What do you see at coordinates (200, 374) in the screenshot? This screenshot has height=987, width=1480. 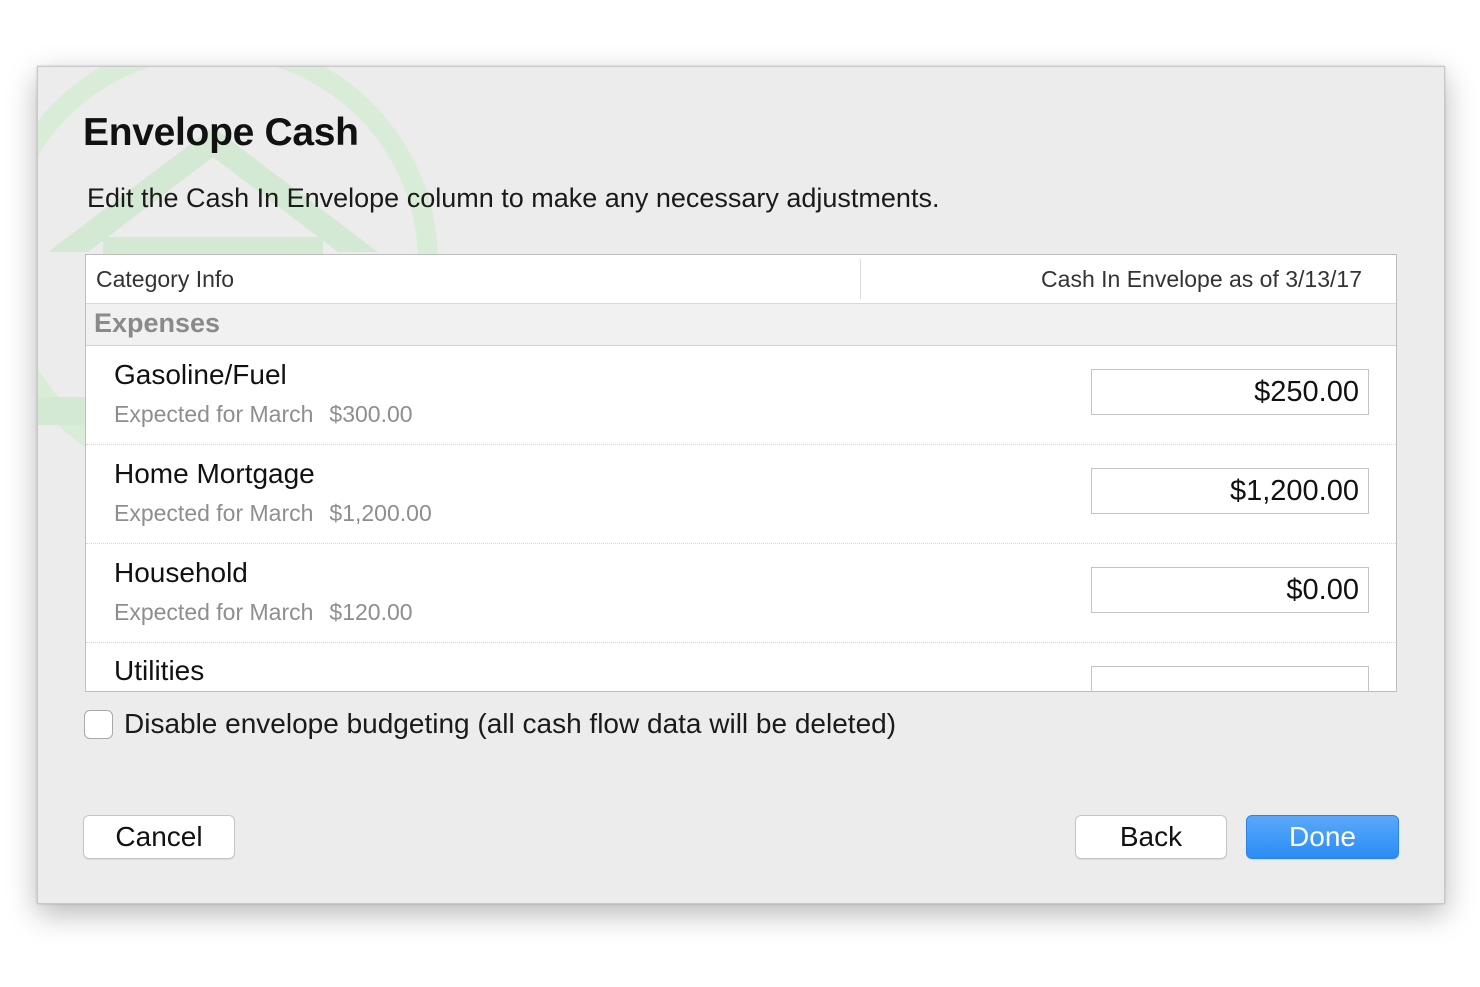 I see `category-name: Gasoline/Fuel` at bounding box center [200, 374].